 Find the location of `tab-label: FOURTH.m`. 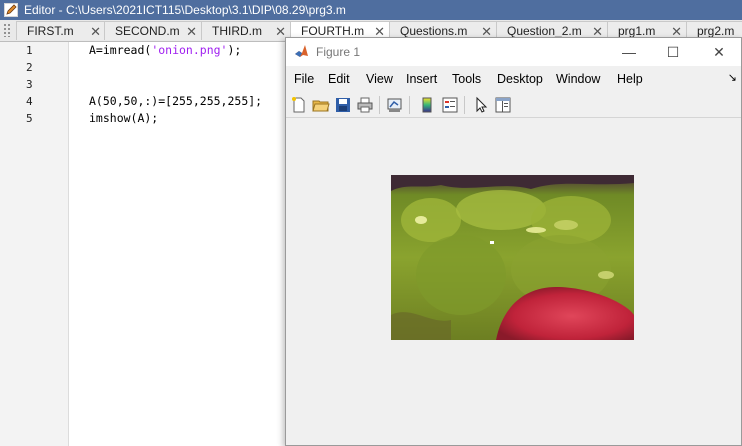

tab-label: FOURTH.m is located at coordinates (333, 31).